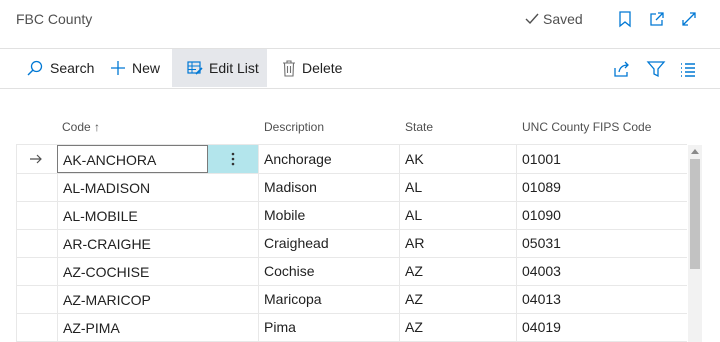 This screenshot has height=342, width=720. What do you see at coordinates (234, 68) in the screenshot?
I see `edit-list-label: Edit List` at bounding box center [234, 68].